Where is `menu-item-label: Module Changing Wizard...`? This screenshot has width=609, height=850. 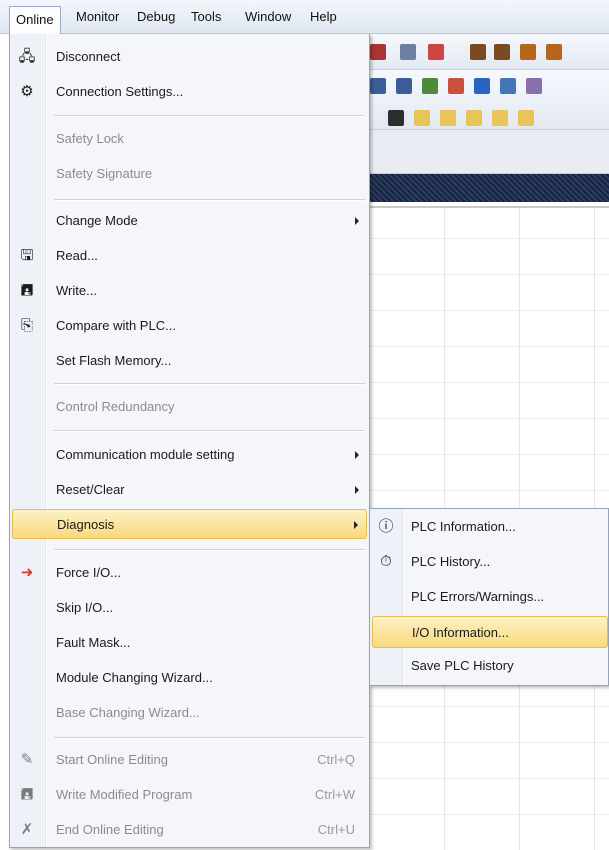 menu-item-label: Module Changing Wizard... is located at coordinates (134, 677).